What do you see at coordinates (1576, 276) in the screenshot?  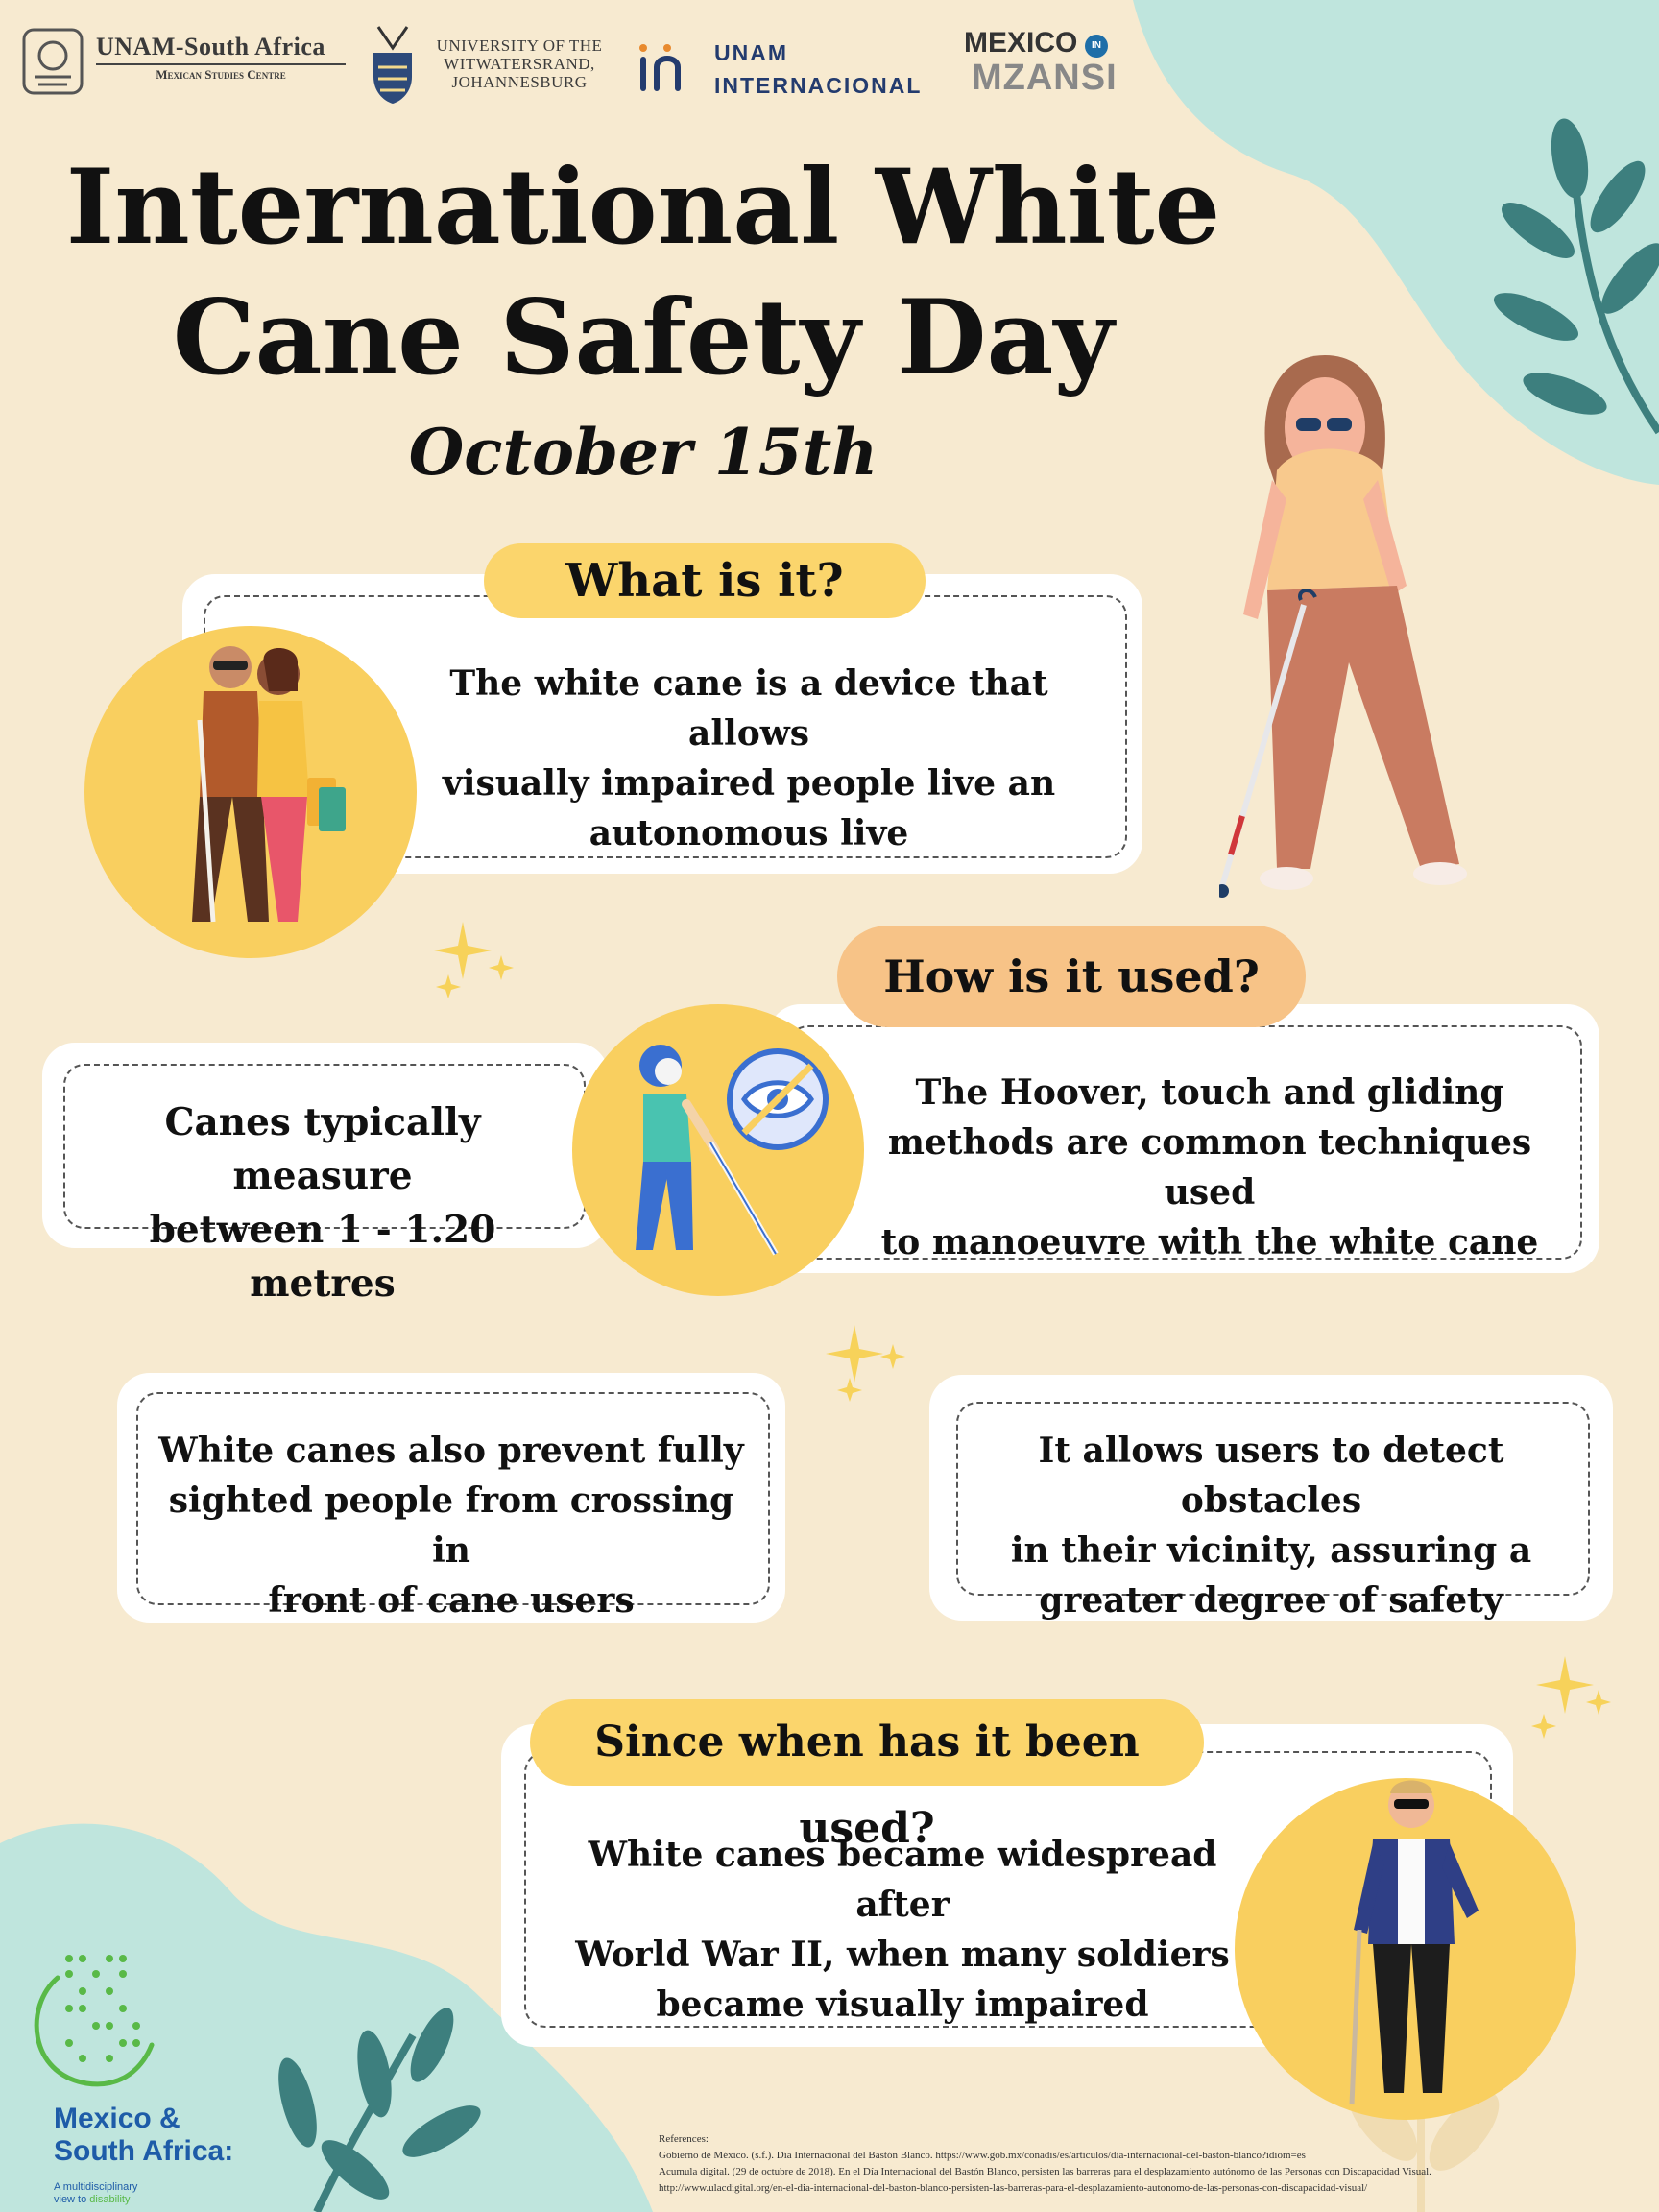 I see `leaf-branch-top-right` at bounding box center [1576, 276].